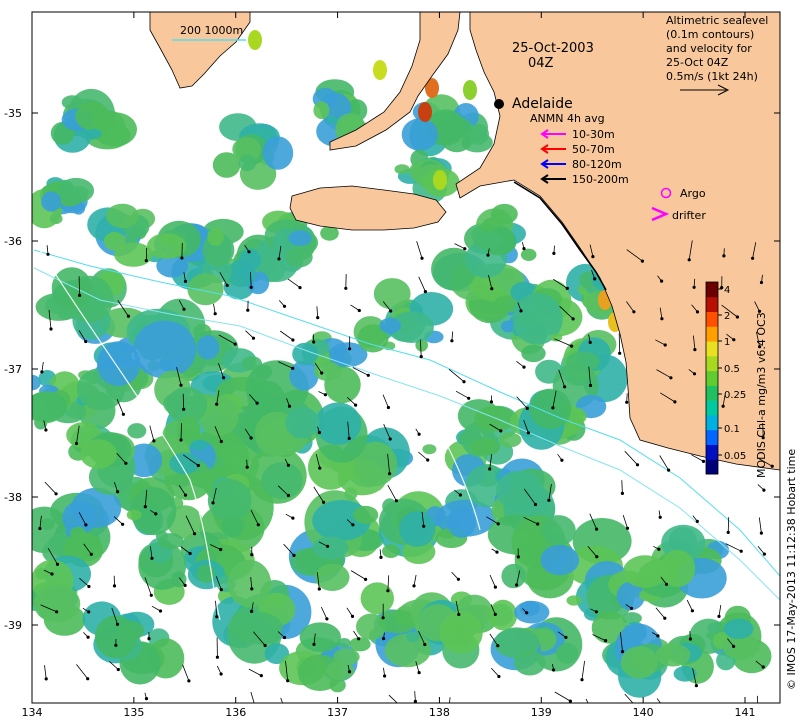  I want to click on x-tick-label: 134, so click(32, 712).